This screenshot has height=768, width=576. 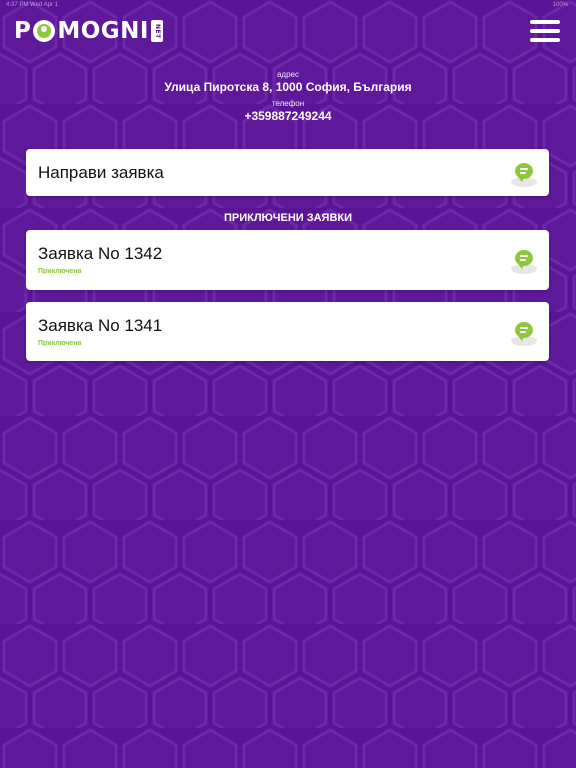 What do you see at coordinates (101, 172) in the screenshot?
I see `new-request-label: Направи заявка` at bounding box center [101, 172].